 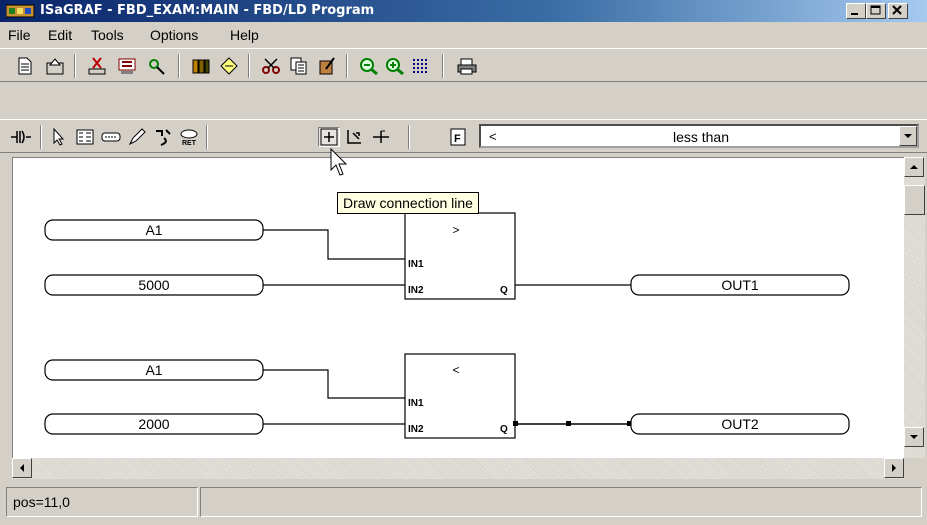 I want to click on chevron-right-icon, so click(x=894, y=468).